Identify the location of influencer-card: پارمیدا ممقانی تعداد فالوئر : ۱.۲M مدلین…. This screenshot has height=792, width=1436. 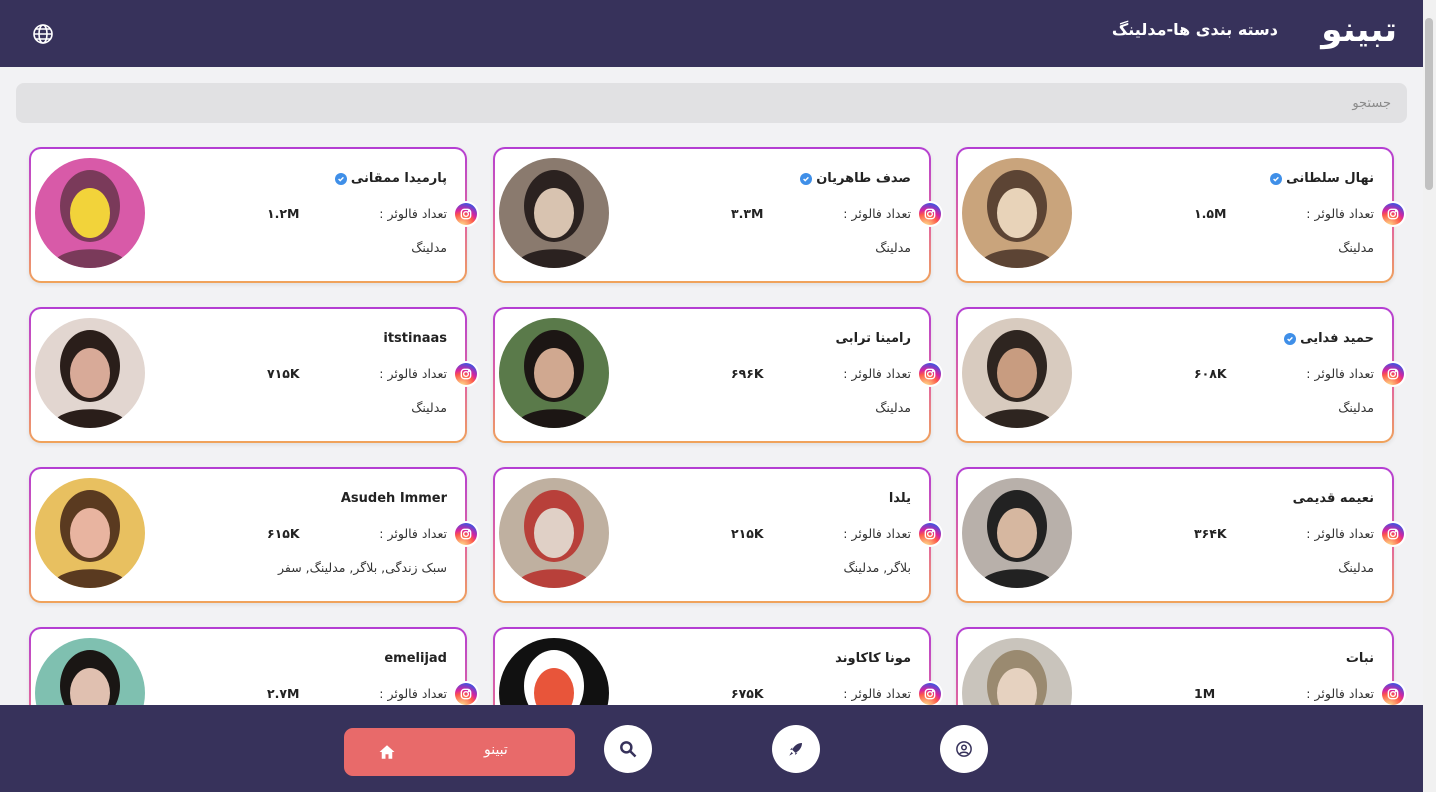
(254, 215).